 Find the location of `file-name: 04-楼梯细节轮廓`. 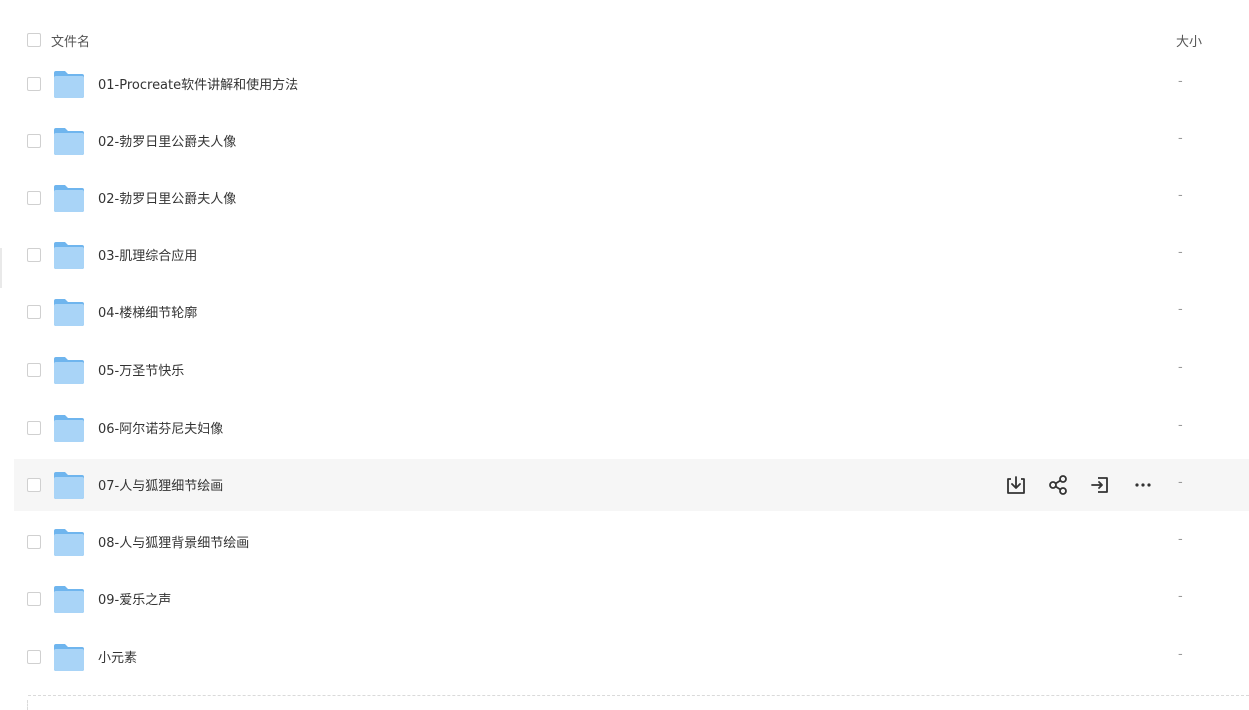

file-name: 04-楼梯细节轮廓 is located at coordinates (147, 311).